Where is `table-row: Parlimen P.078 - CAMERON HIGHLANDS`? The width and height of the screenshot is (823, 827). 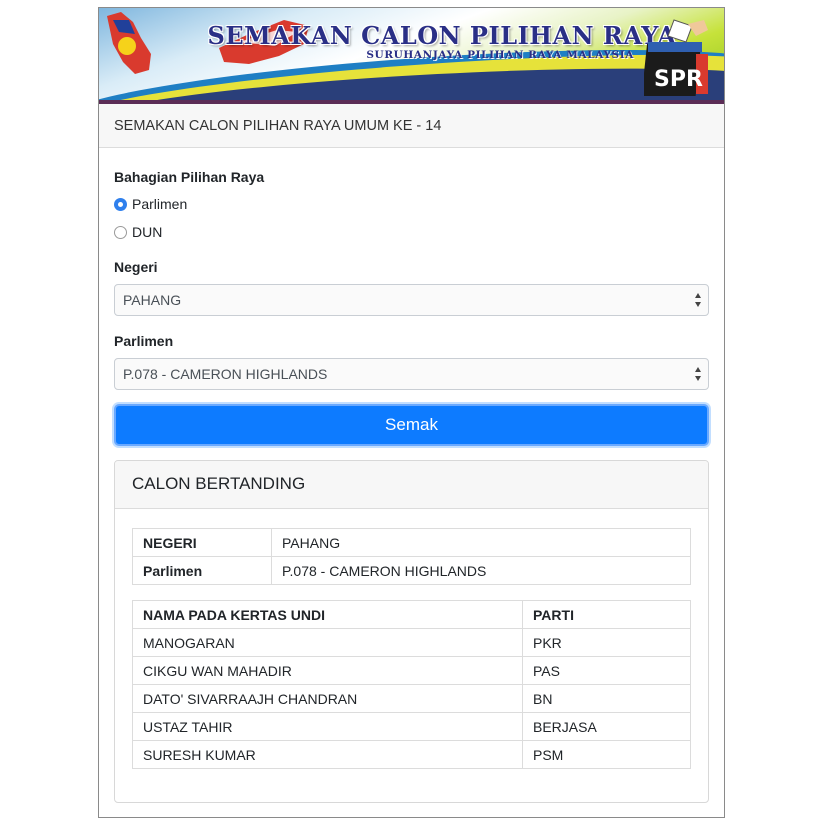 table-row: Parlimen P.078 - CAMERON HIGHLANDS is located at coordinates (411, 570).